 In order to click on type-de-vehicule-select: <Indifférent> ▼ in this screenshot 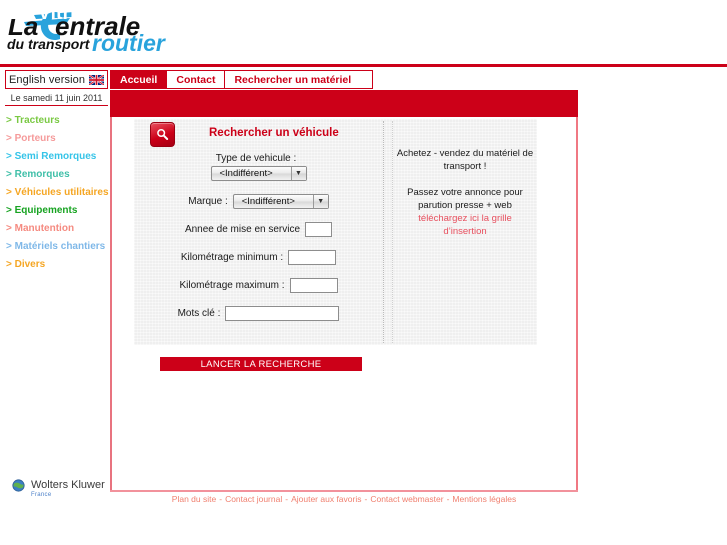, I will do `click(258, 173)`.